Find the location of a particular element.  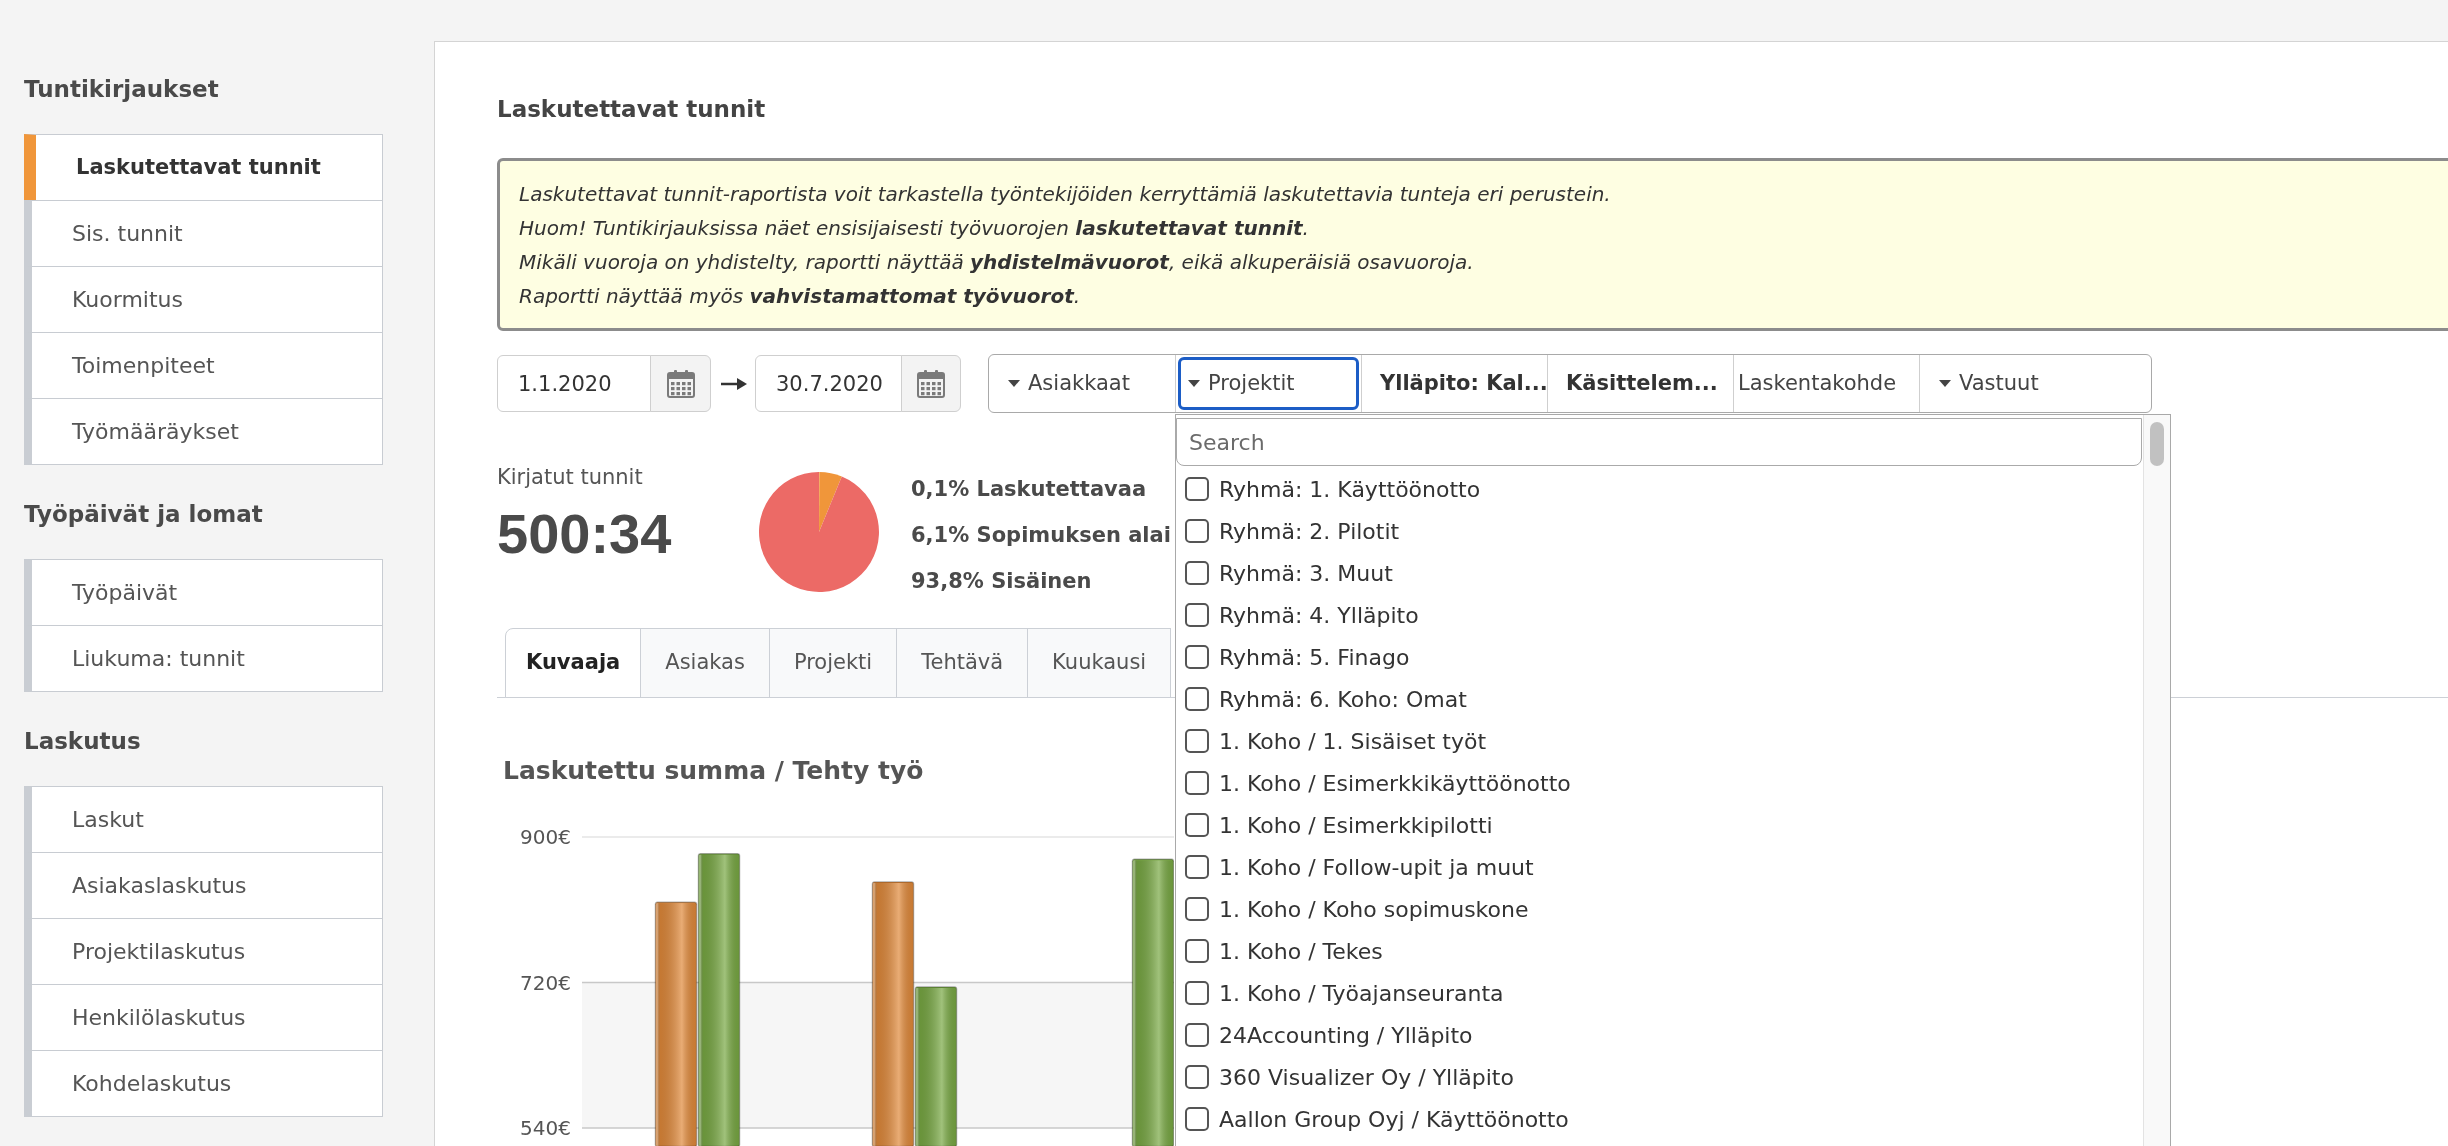

legend-label: 93,8% Sisäinen is located at coordinates (1001, 581).